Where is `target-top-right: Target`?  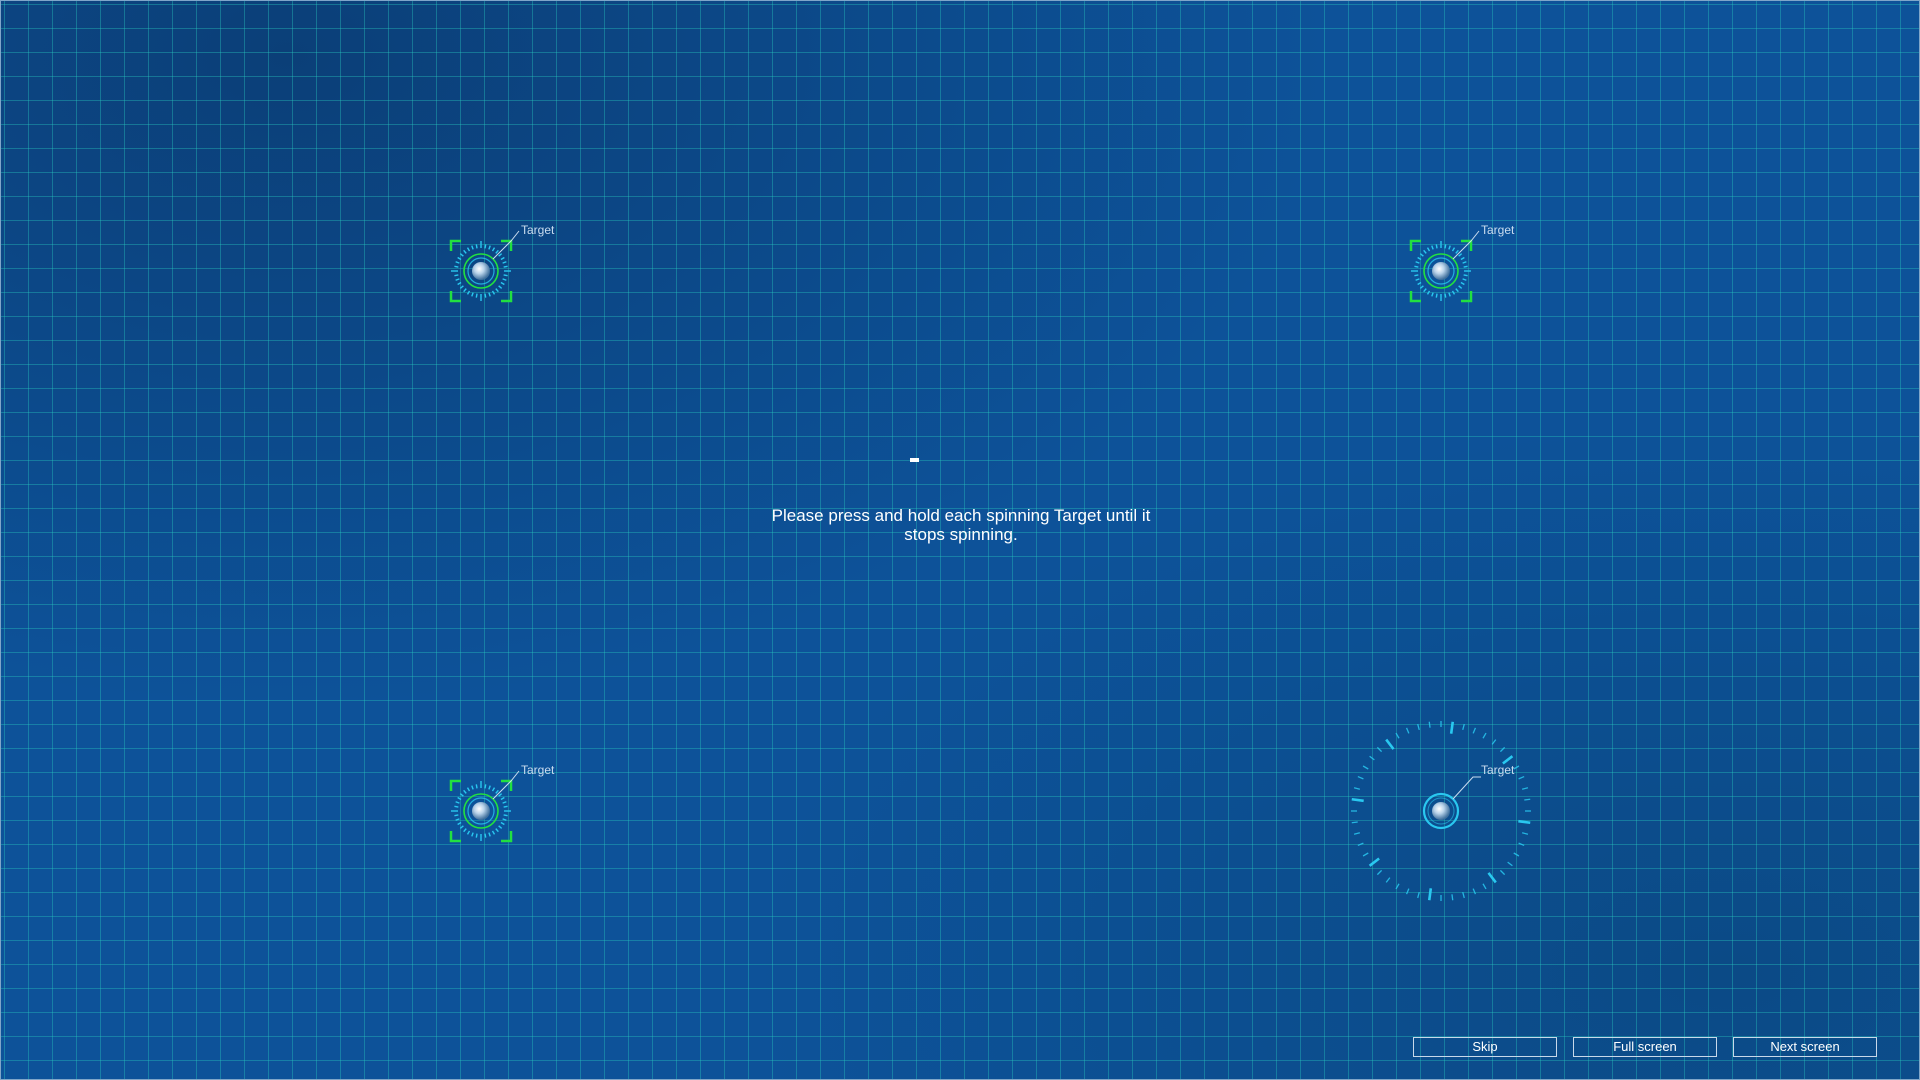 target-top-right: Target is located at coordinates (1461, 263).